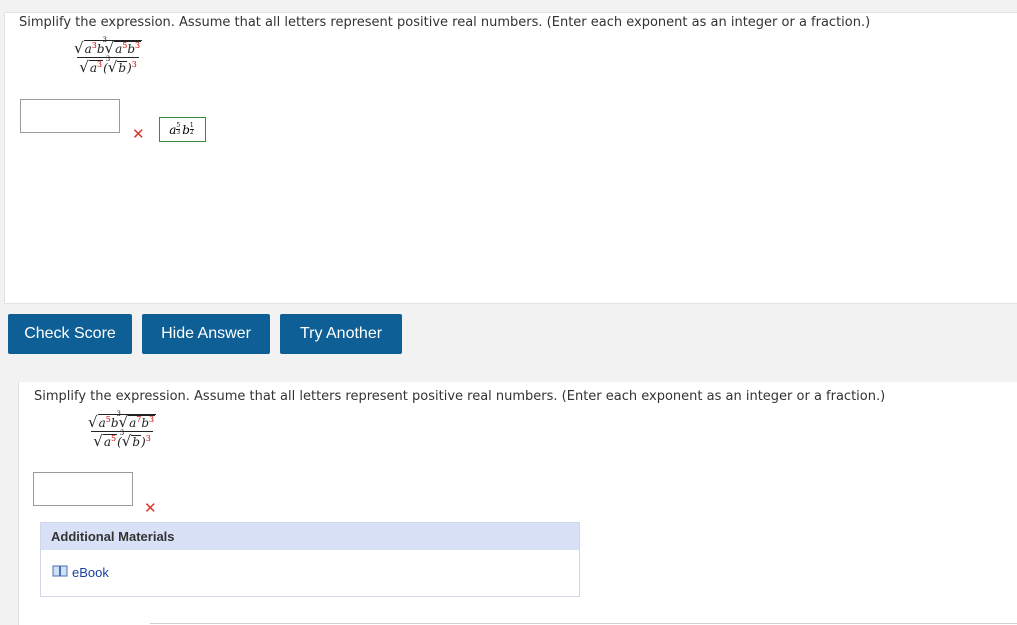 This screenshot has width=1017, height=625. What do you see at coordinates (122, 430) in the screenshot?
I see `question-2-expression: √ a5b 3 √ a7b3 √ a5(3 √ b)3` at bounding box center [122, 430].